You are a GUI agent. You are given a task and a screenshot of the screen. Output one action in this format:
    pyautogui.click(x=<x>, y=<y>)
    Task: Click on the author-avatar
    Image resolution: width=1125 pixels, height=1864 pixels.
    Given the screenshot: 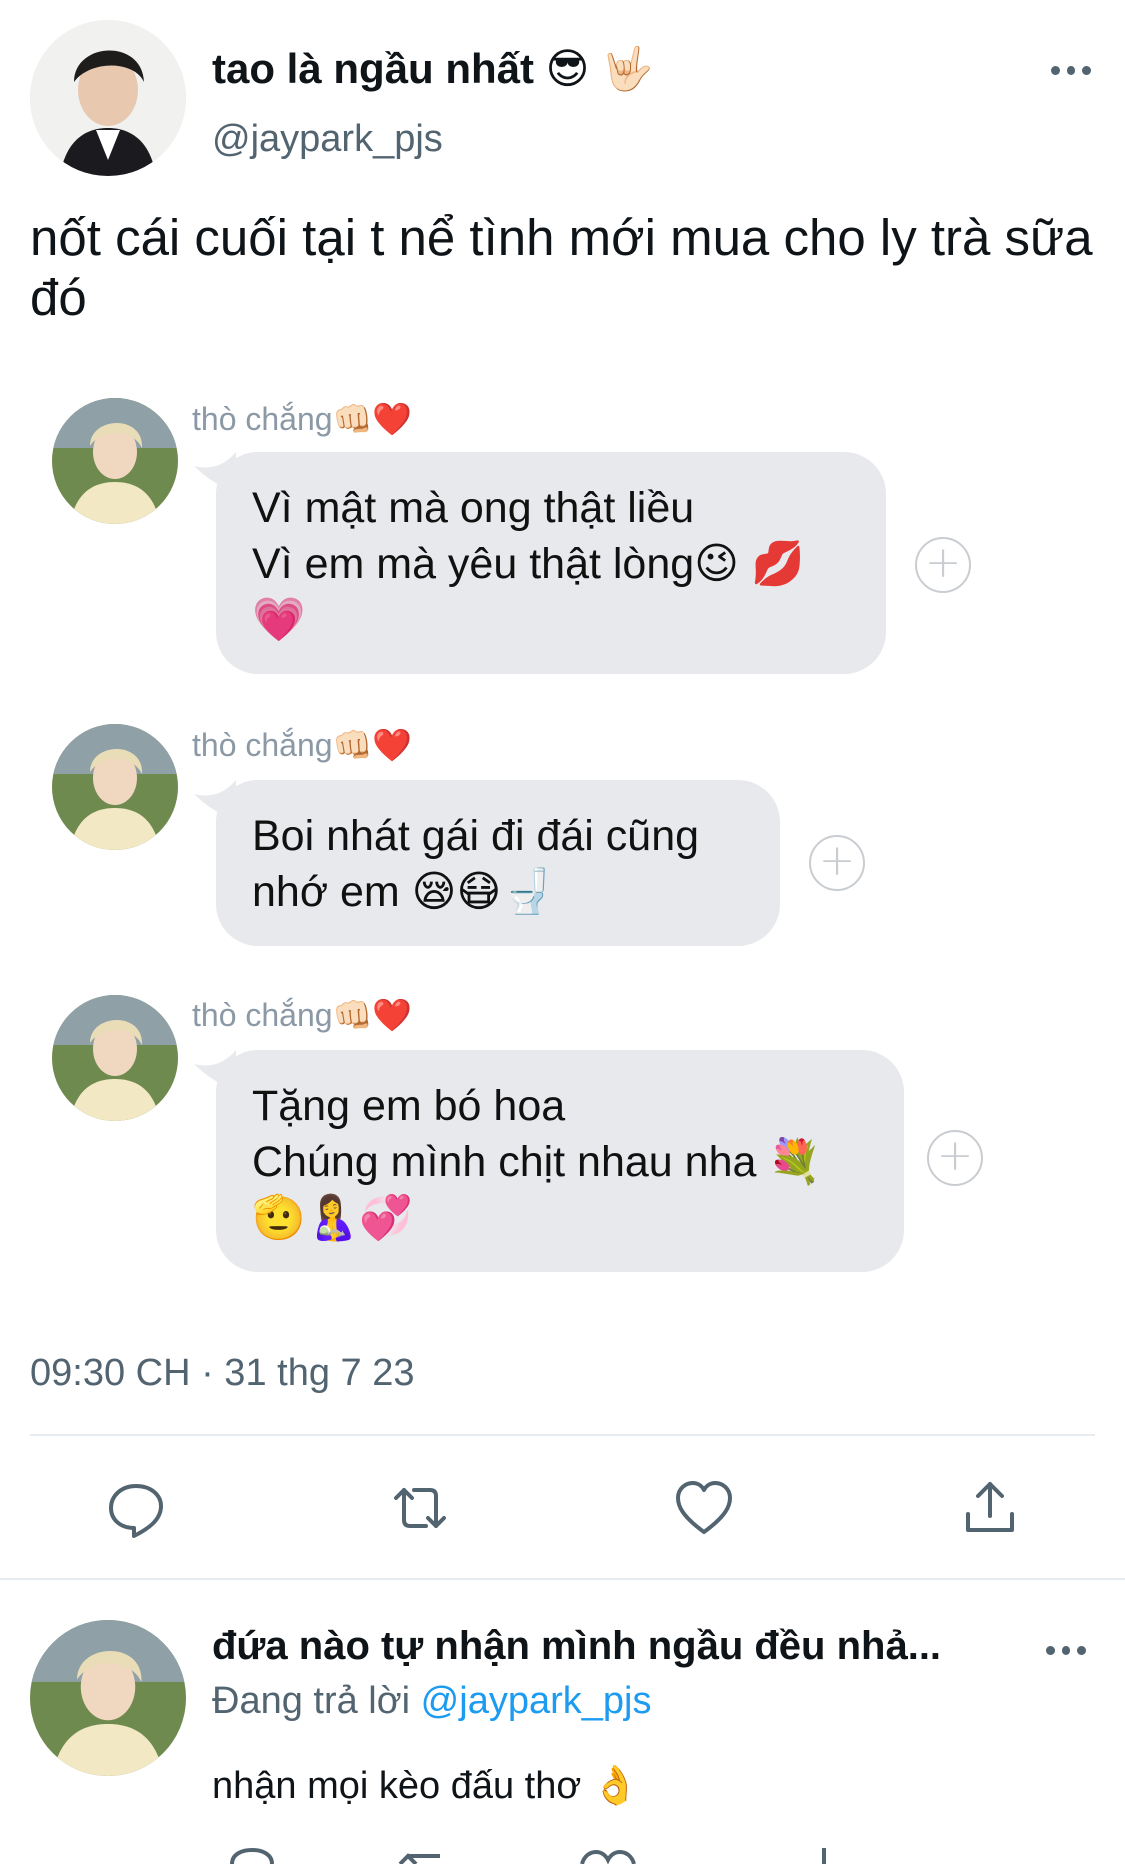 What is the action you would take?
    pyautogui.click(x=108, y=98)
    